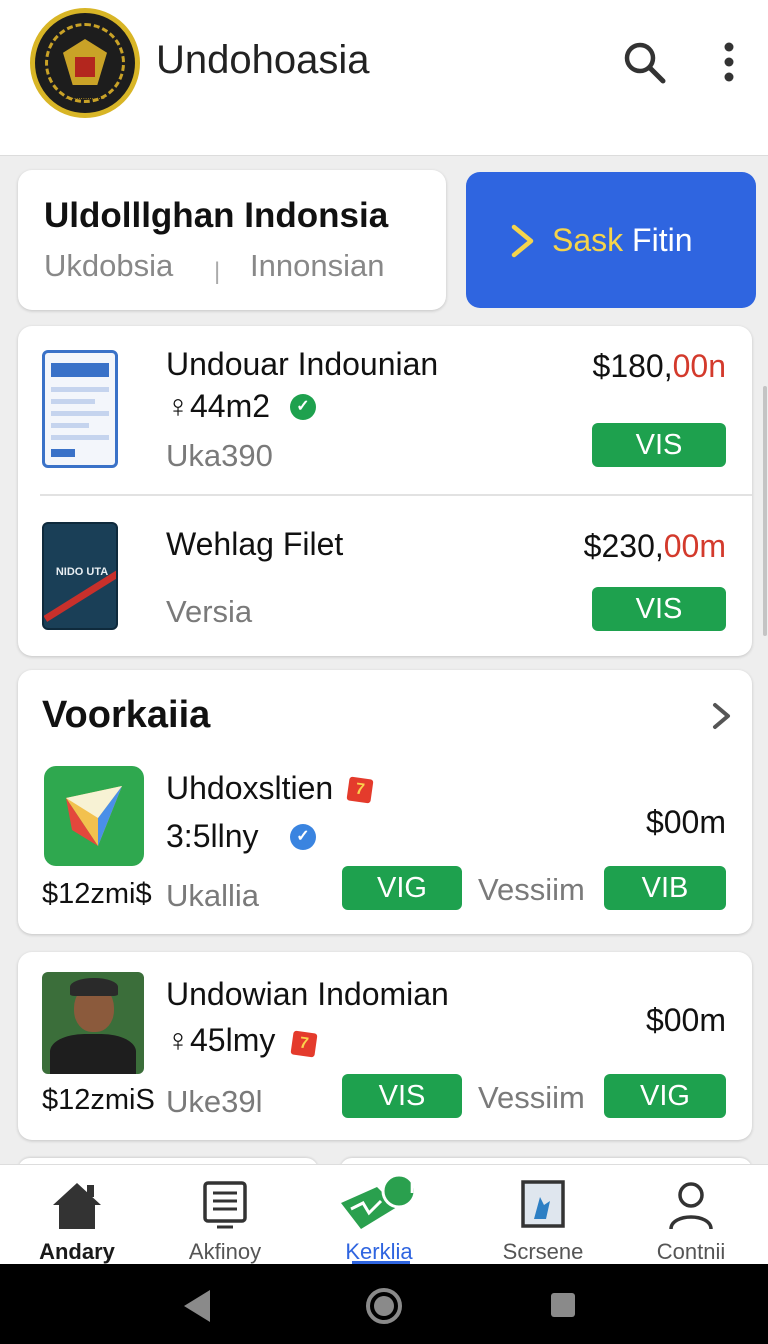  I want to click on person-card-meta: Uke39l, so click(214, 1101).